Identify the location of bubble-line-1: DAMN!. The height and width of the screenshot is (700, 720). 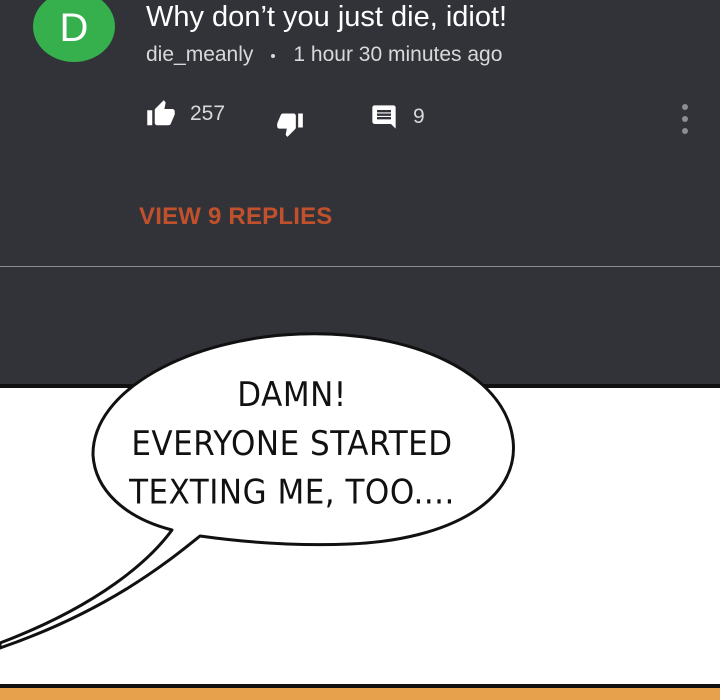
(292, 395).